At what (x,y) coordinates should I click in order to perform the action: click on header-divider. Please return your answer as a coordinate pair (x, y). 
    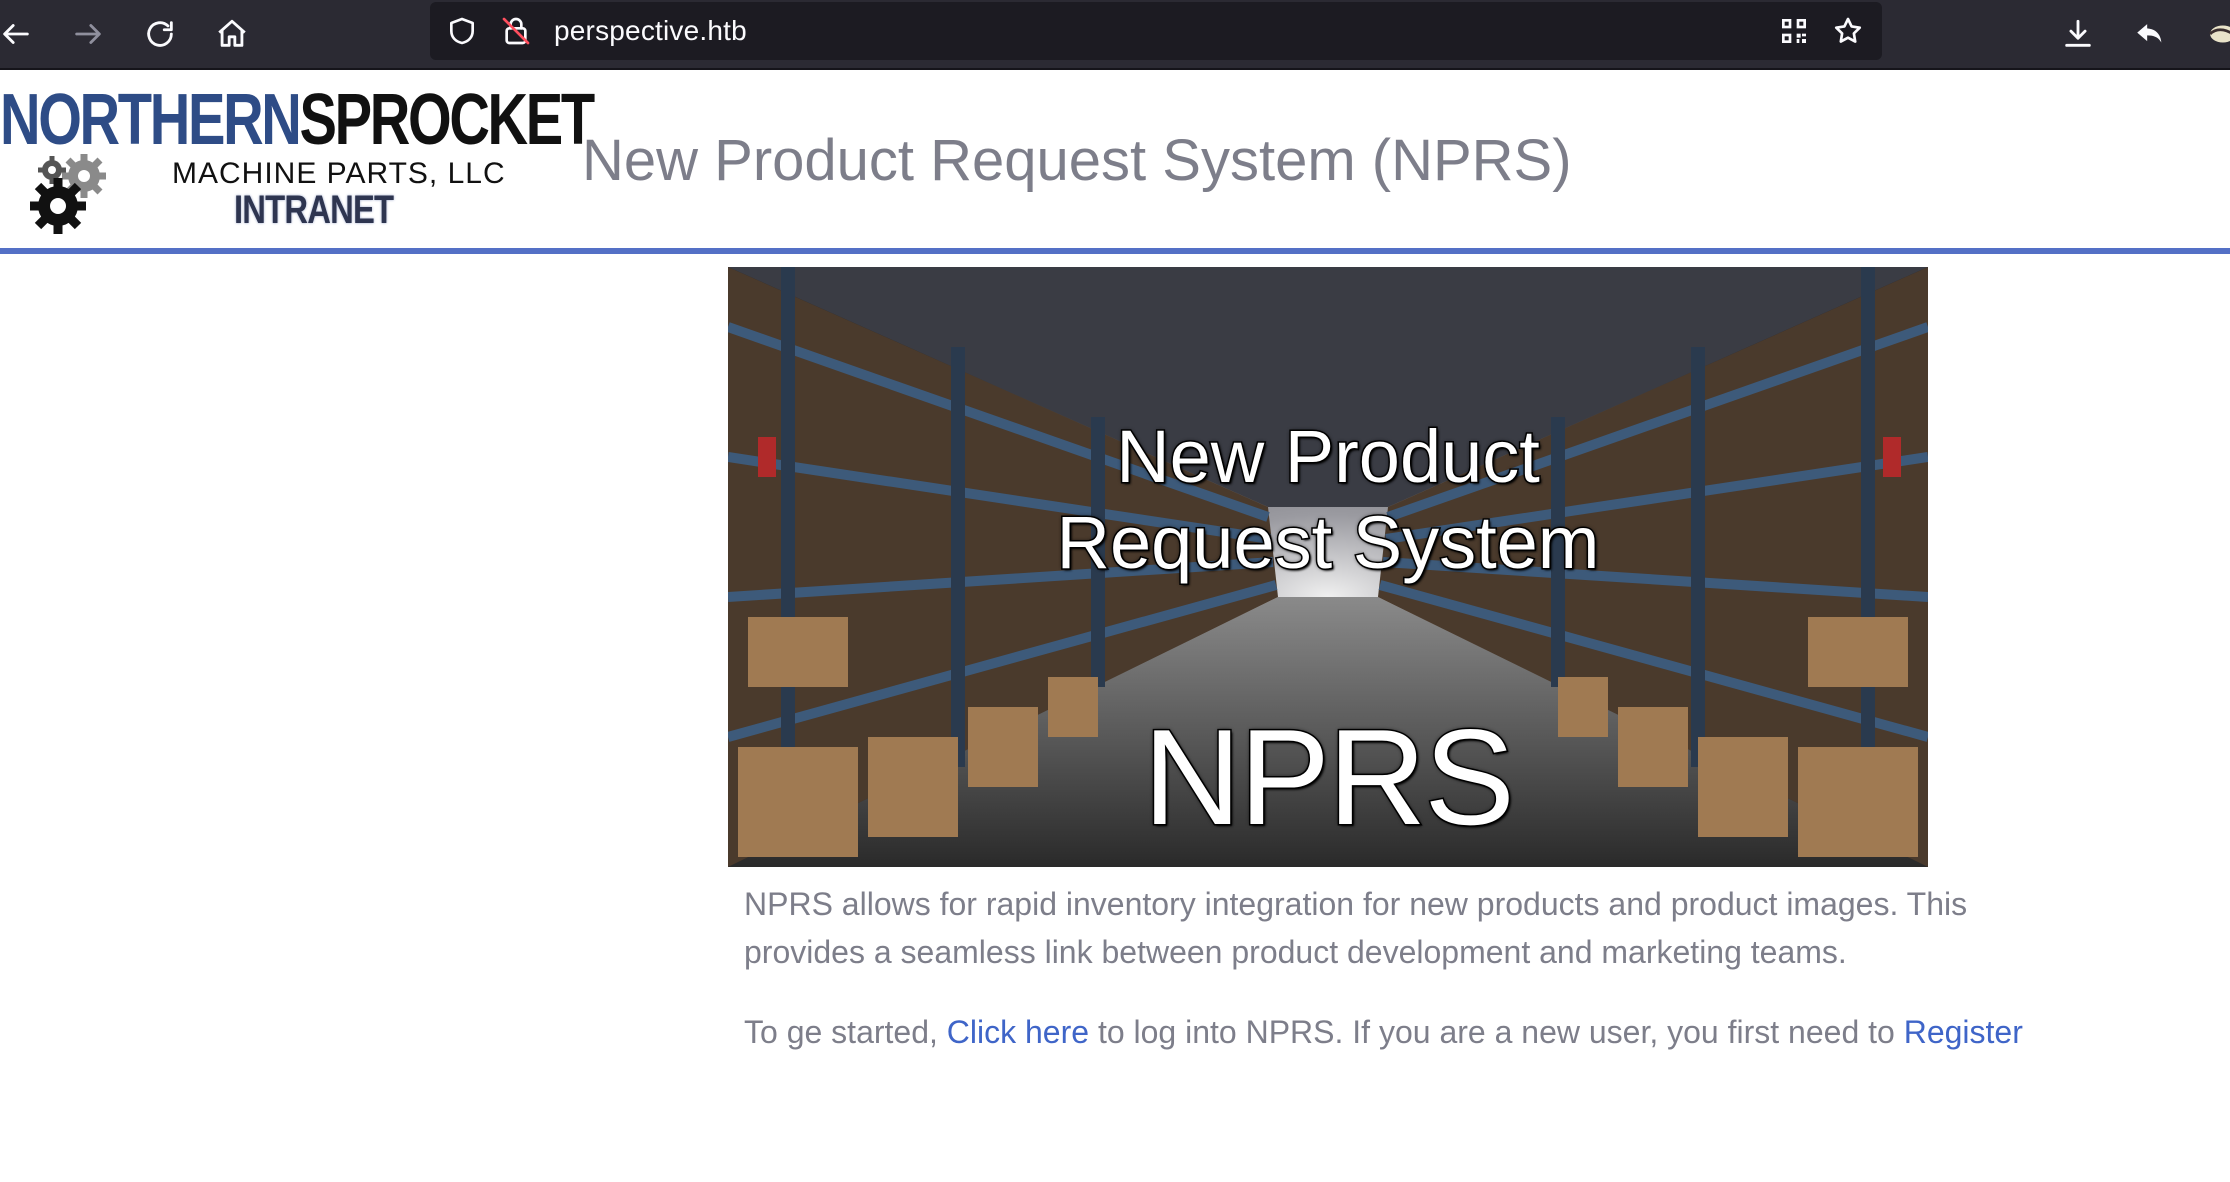
    Looking at the image, I should click on (1115, 251).